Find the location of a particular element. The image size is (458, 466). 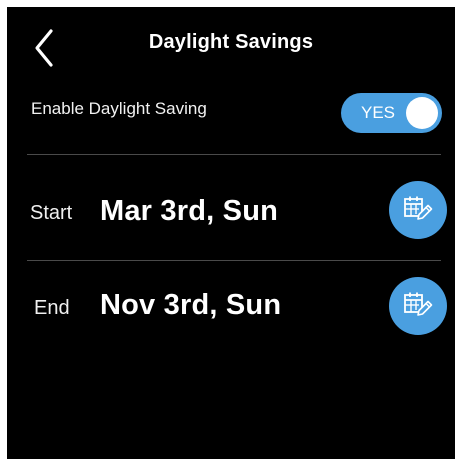

page-title: Daylight Savings is located at coordinates (231, 42).